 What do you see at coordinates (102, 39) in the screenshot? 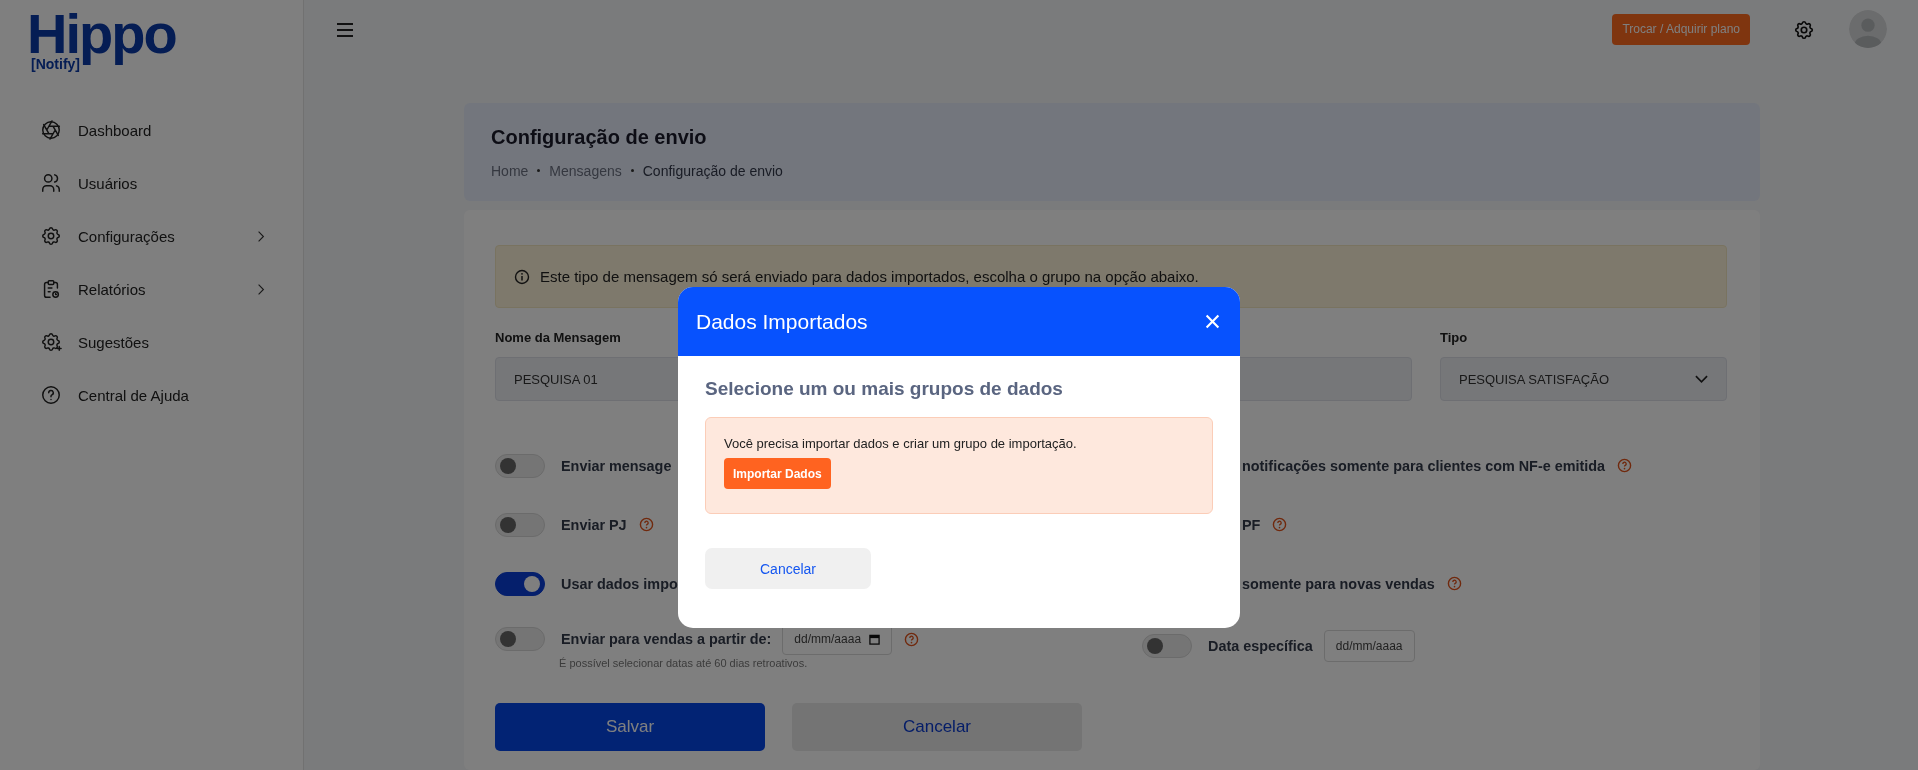
I see `logo: Hippo [Notify]` at bounding box center [102, 39].